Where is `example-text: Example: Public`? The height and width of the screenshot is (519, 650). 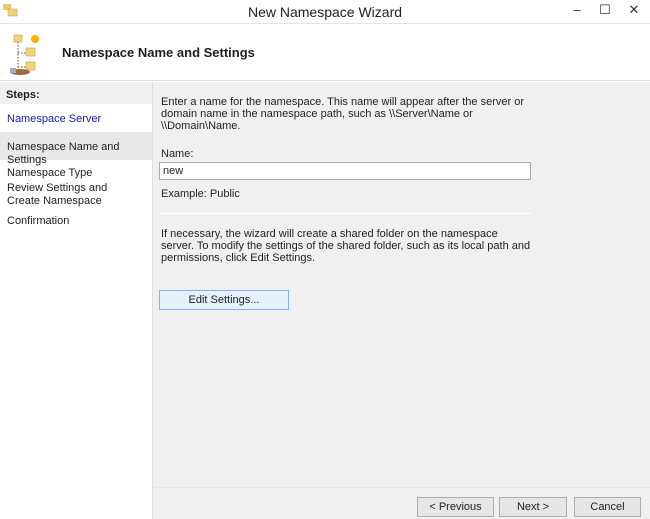 example-text: Example: Public is located at coordinates (200, 194).